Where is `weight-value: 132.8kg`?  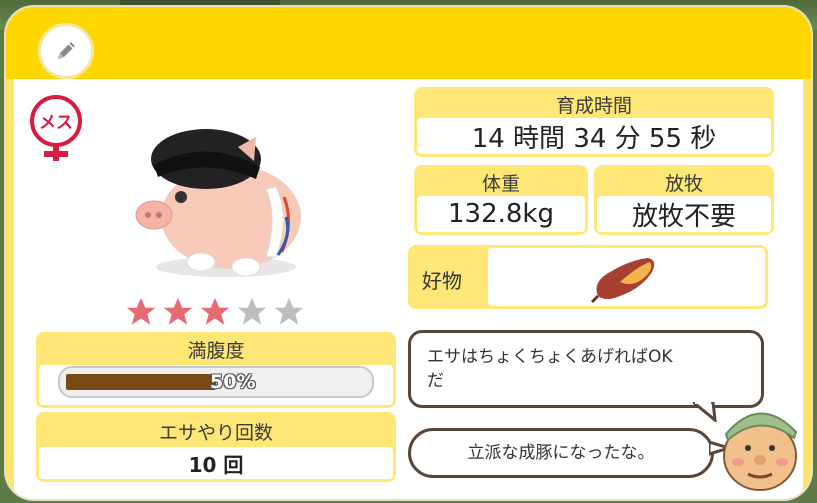
weight-value: 132.8kg is located at coordinates (501, 214).